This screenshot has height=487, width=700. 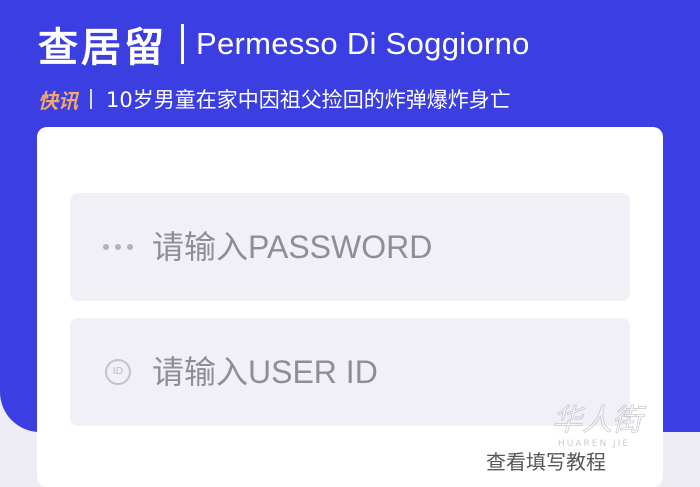 What do you see at coordinates (102, 48) in the screenshot?
I see `page-title: 查居留` at bounding box center [102, 48].